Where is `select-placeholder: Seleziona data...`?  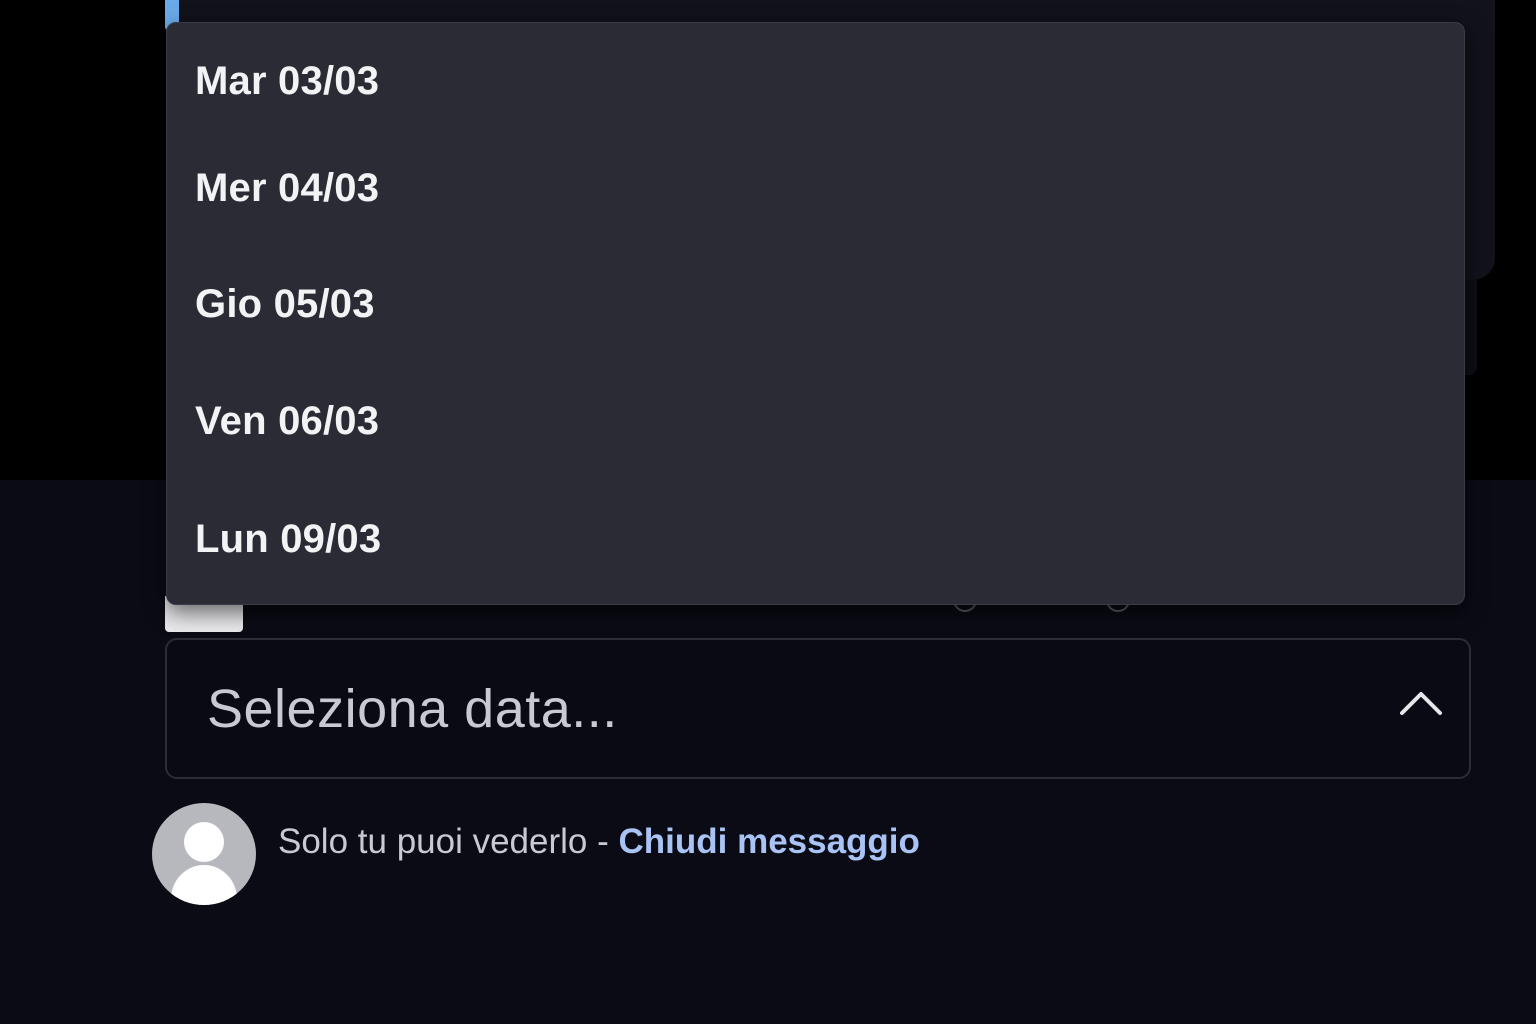
select-placeholder: Seleziona data... is located at coordinates (412, 708).